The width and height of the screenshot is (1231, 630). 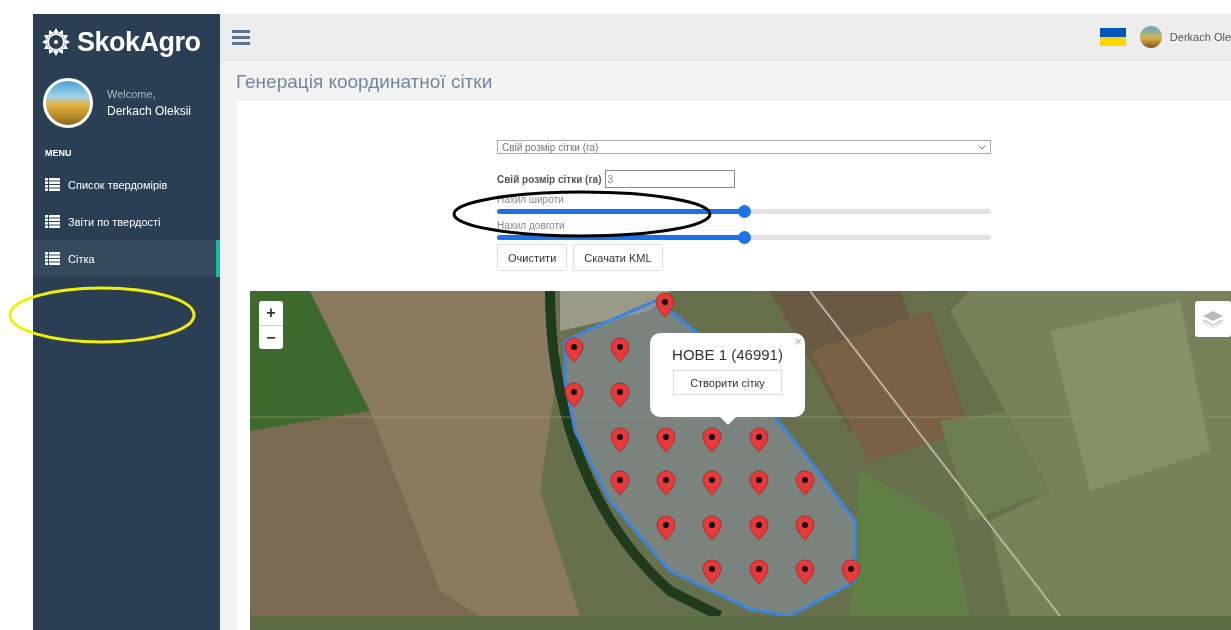 I want to click on page-title: Генерація координатної сітки, so click(x=364, y=82).